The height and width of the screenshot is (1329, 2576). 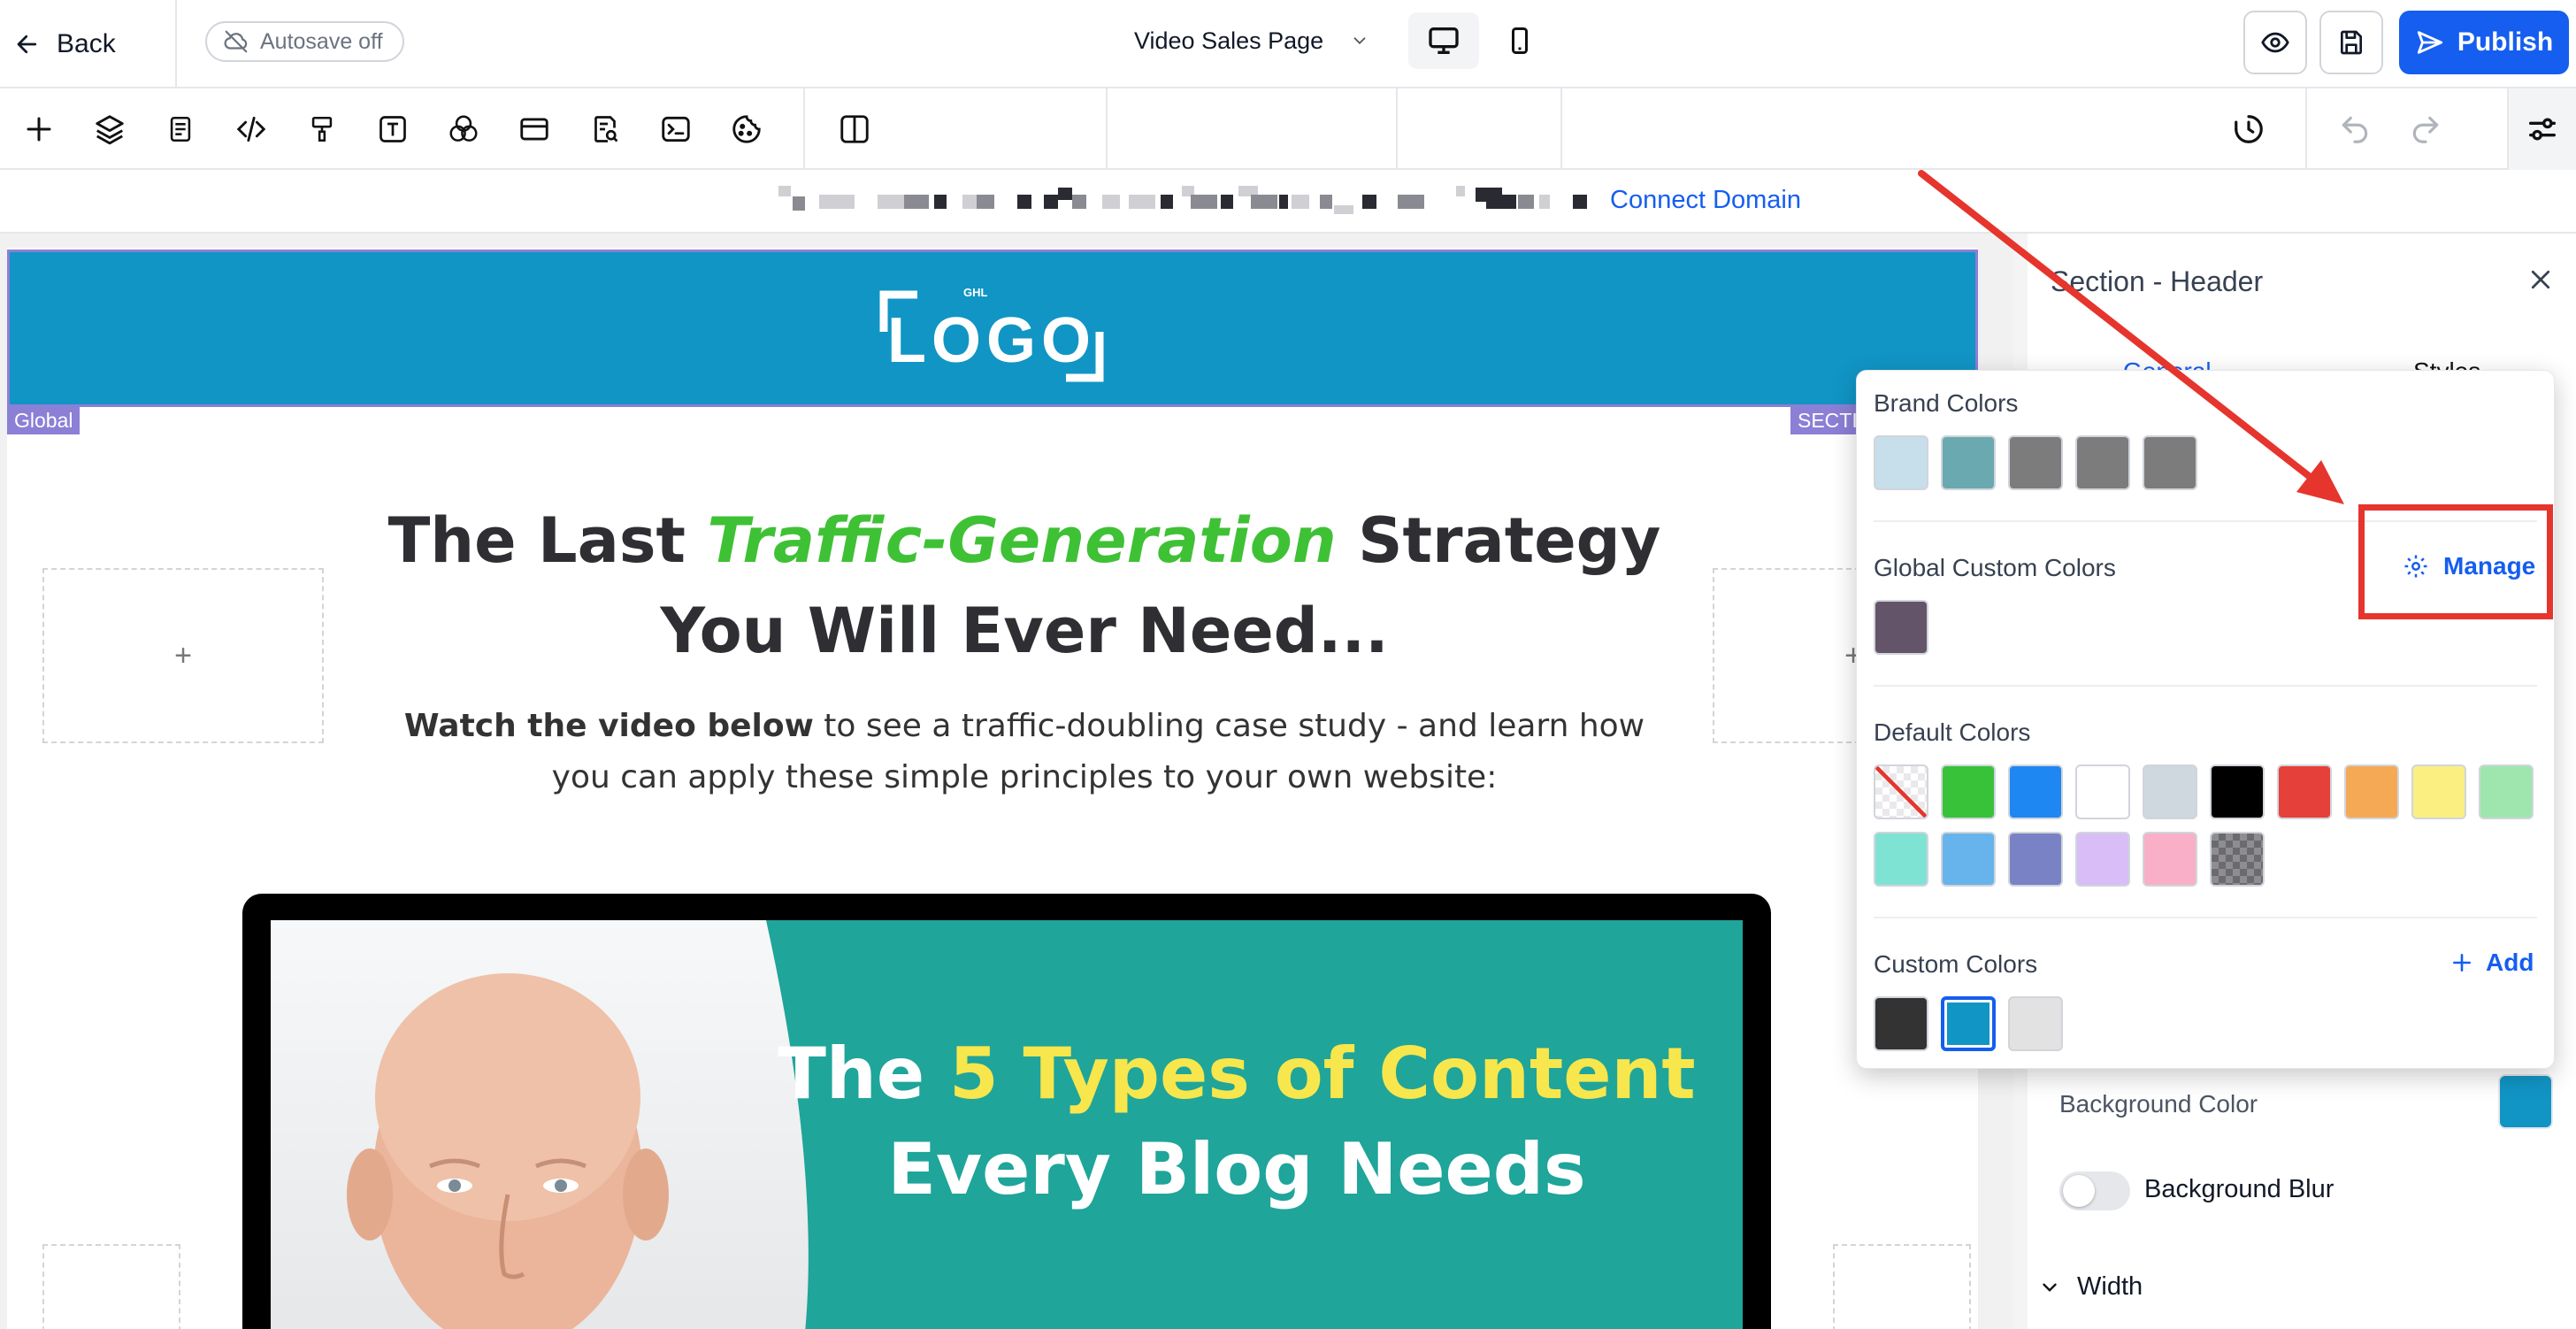 What do you see at coordinates (321, 41) in the screenshot?
I see `autosave-label: Autosave off` at bounding box center [321, 41].